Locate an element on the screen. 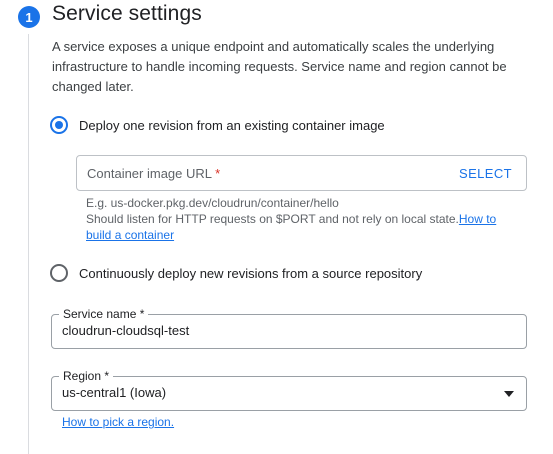 The width and height of the screenshot is (553, 454). service-name-input: cloudrun-cloudsql-test is located at coordinates (125, 330).